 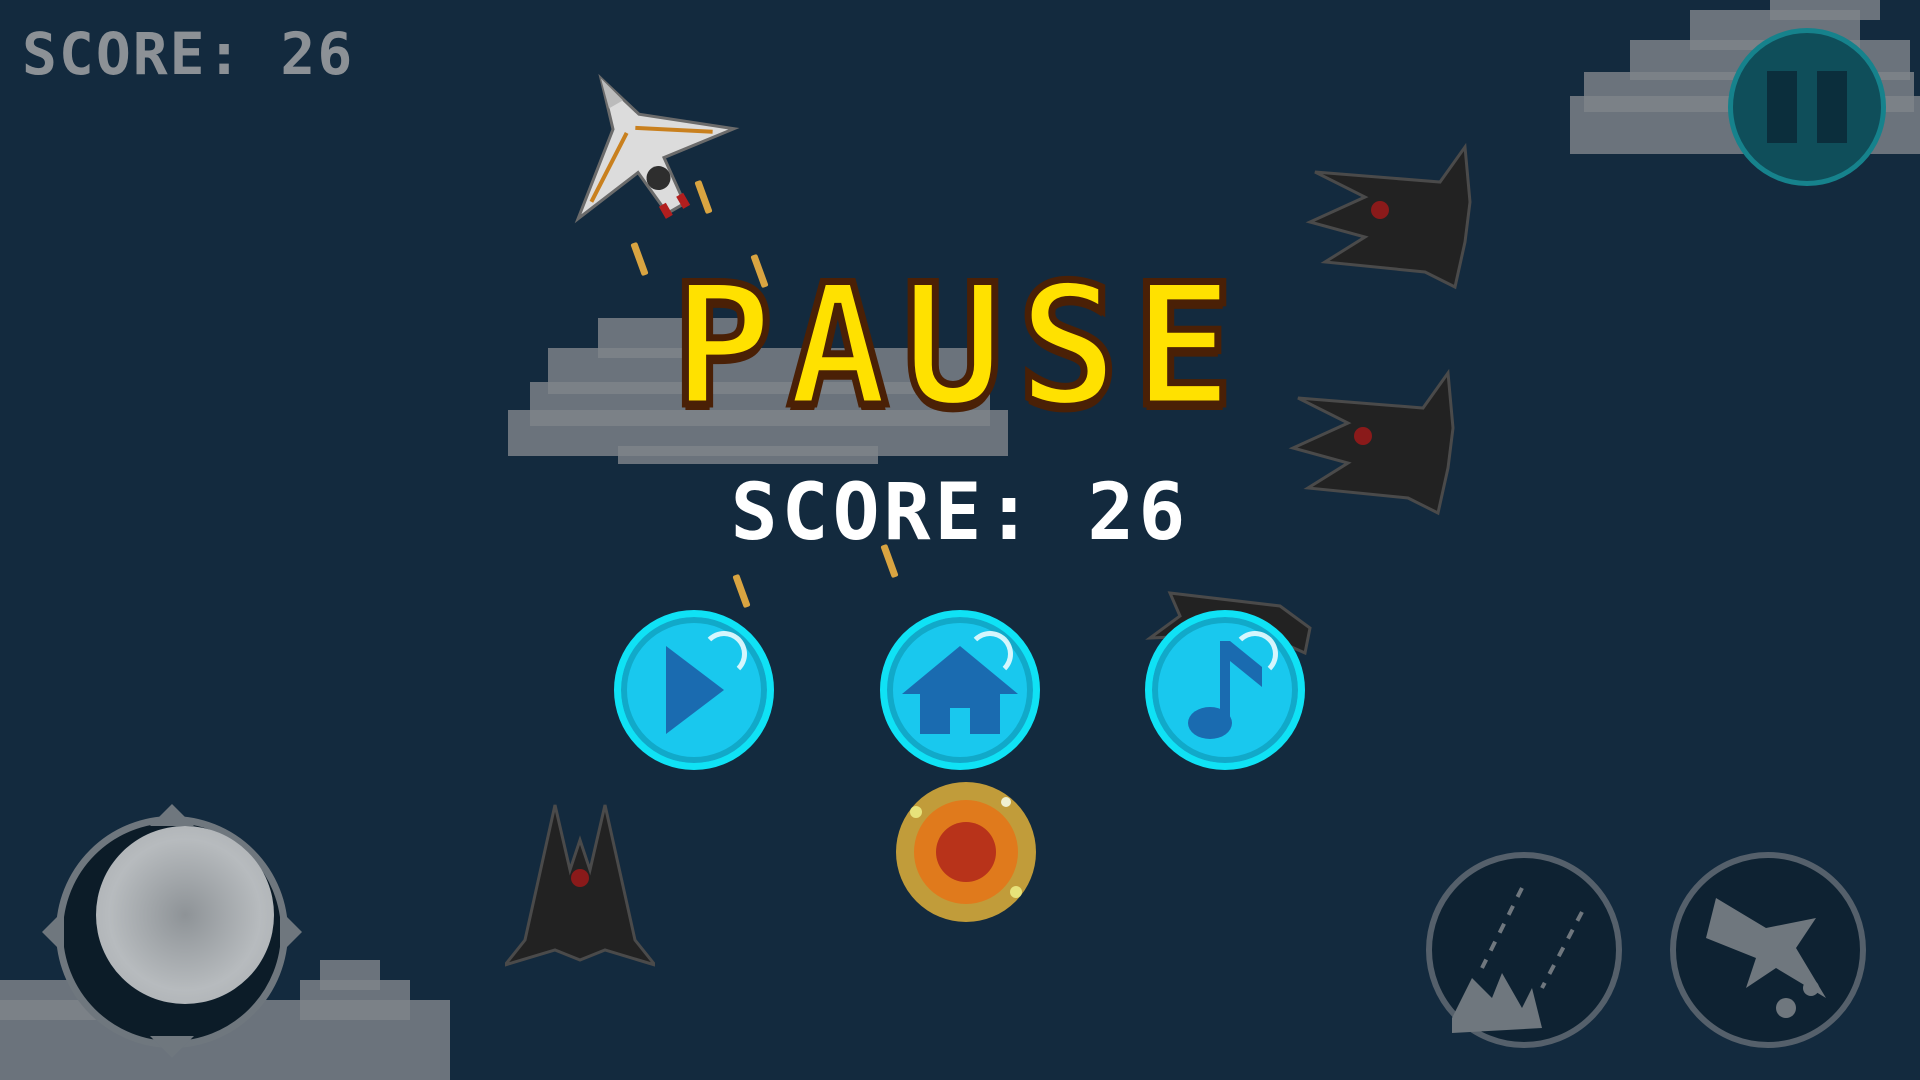 I want to click on special-attack-button, so click(x=1768, y=950).